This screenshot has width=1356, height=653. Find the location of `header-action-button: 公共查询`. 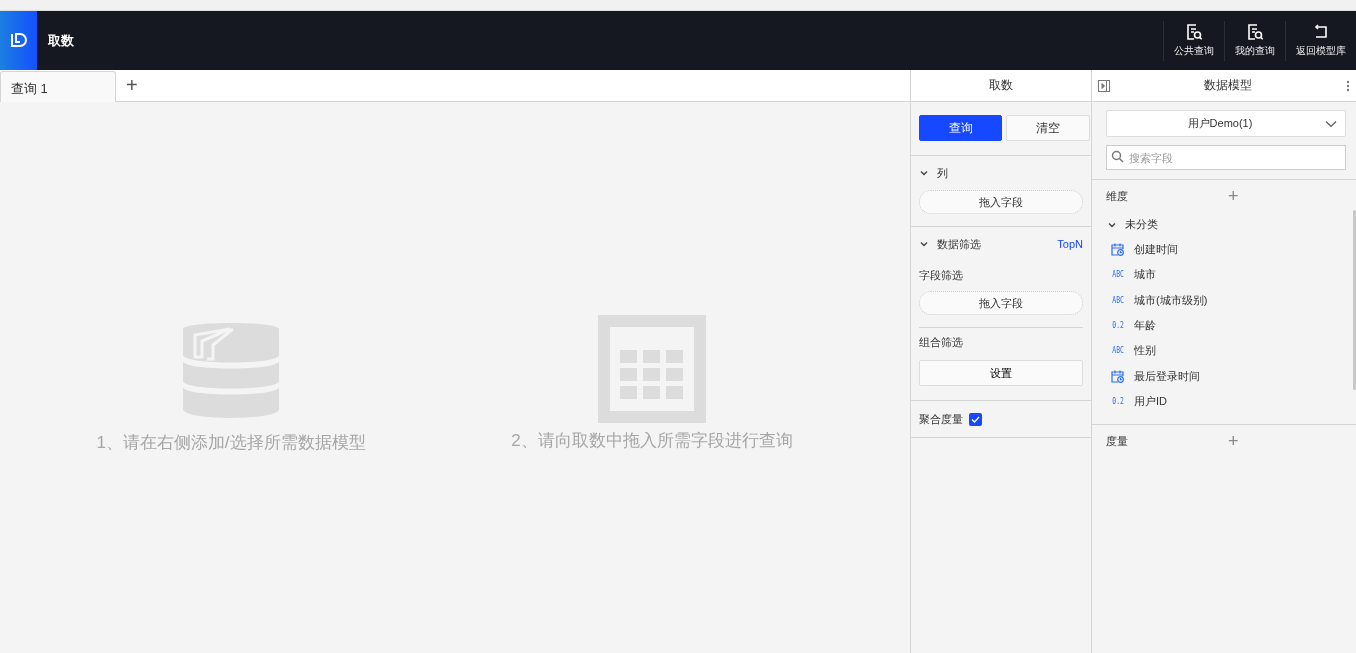

header-action-button: 公共查询 is located at coordinates (1193, 40).